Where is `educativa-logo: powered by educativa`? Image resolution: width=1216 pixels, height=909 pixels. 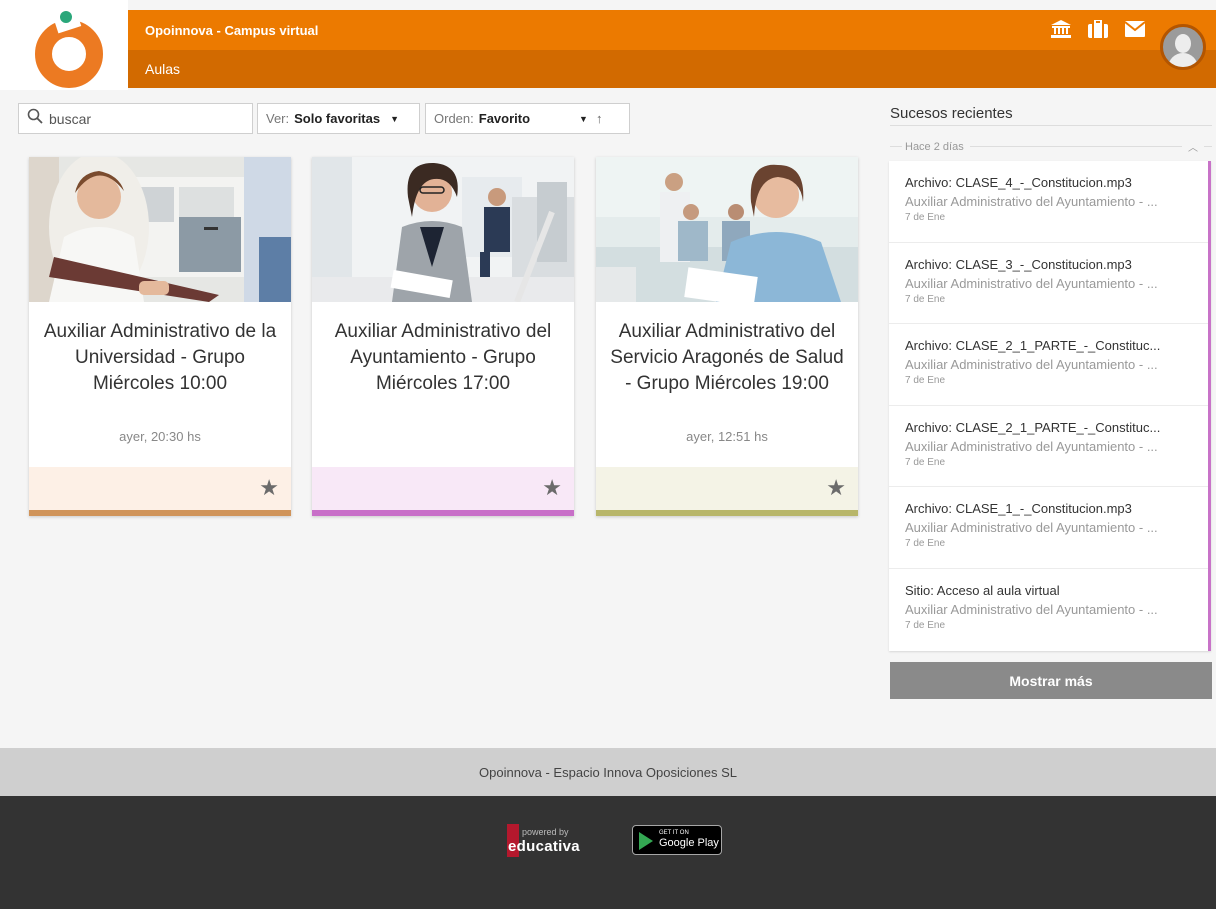 educativa-logo: powered by educativa is located at coordinates (548, 841).